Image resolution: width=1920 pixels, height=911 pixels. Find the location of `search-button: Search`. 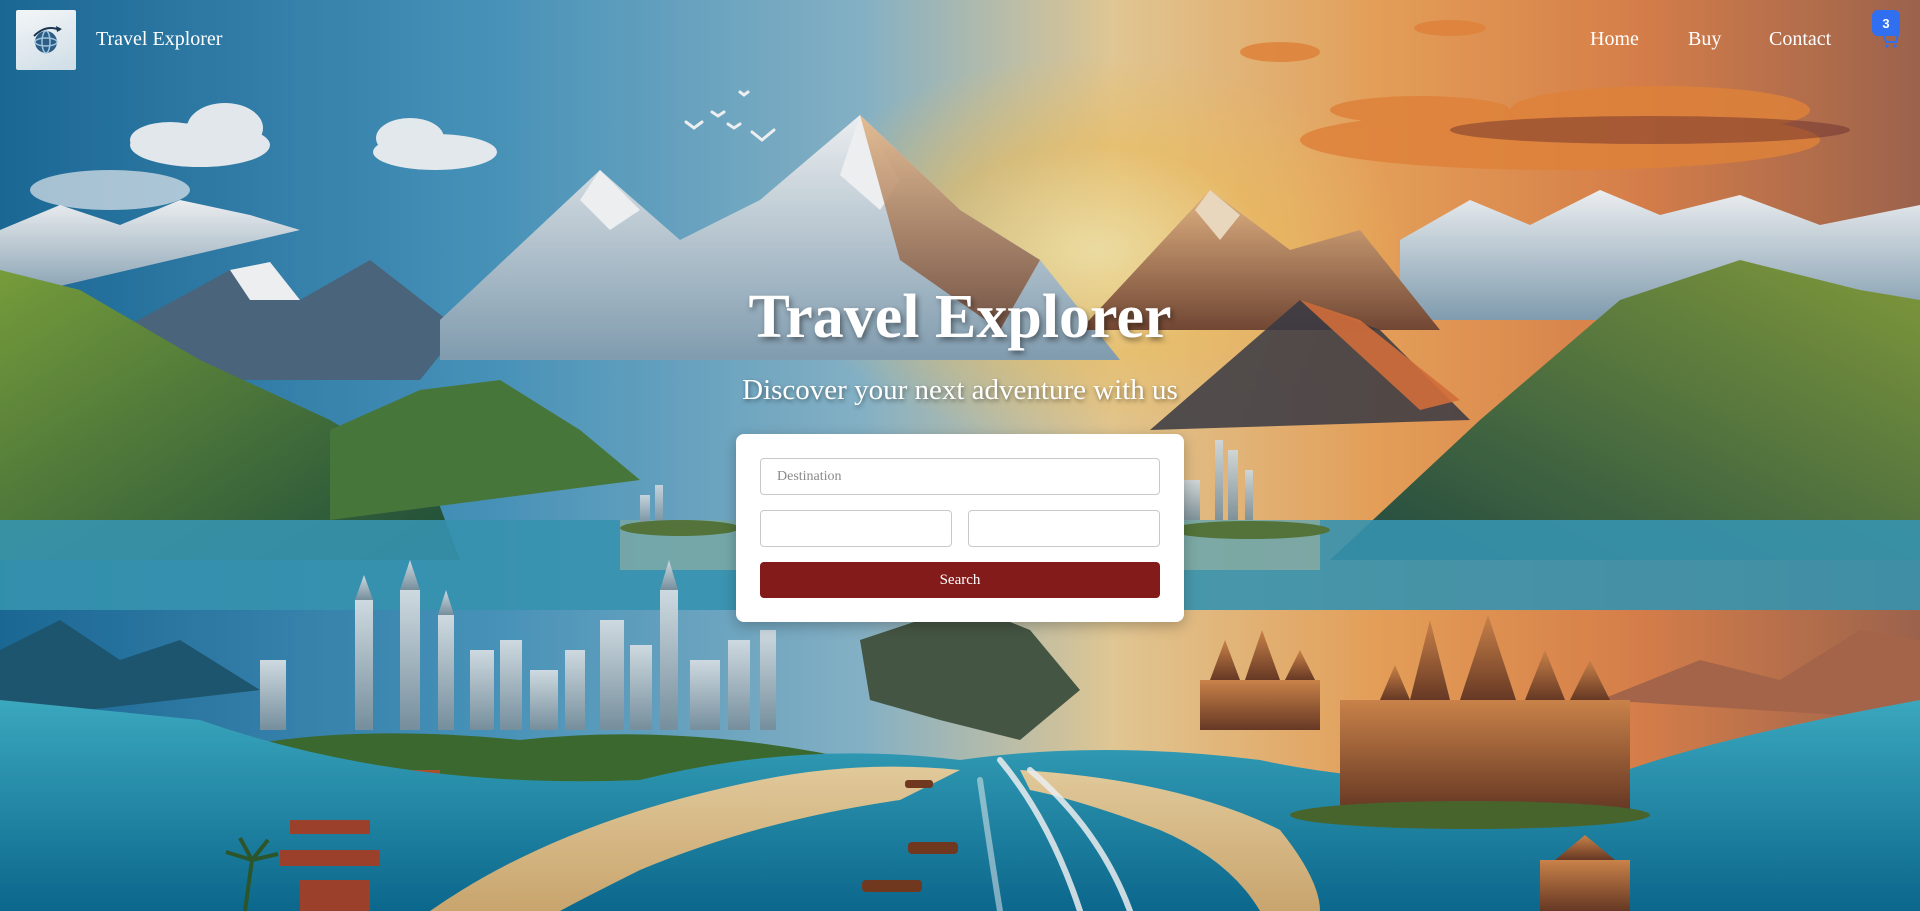

search-button: Search is located at coordinates (960, 580).